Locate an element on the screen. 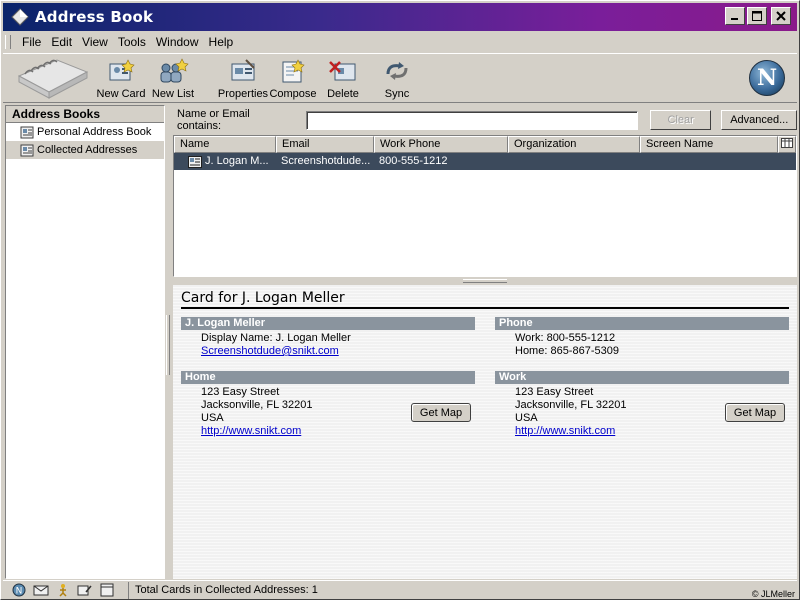  new-card-button: New Card is located at coordinates (121, 78).